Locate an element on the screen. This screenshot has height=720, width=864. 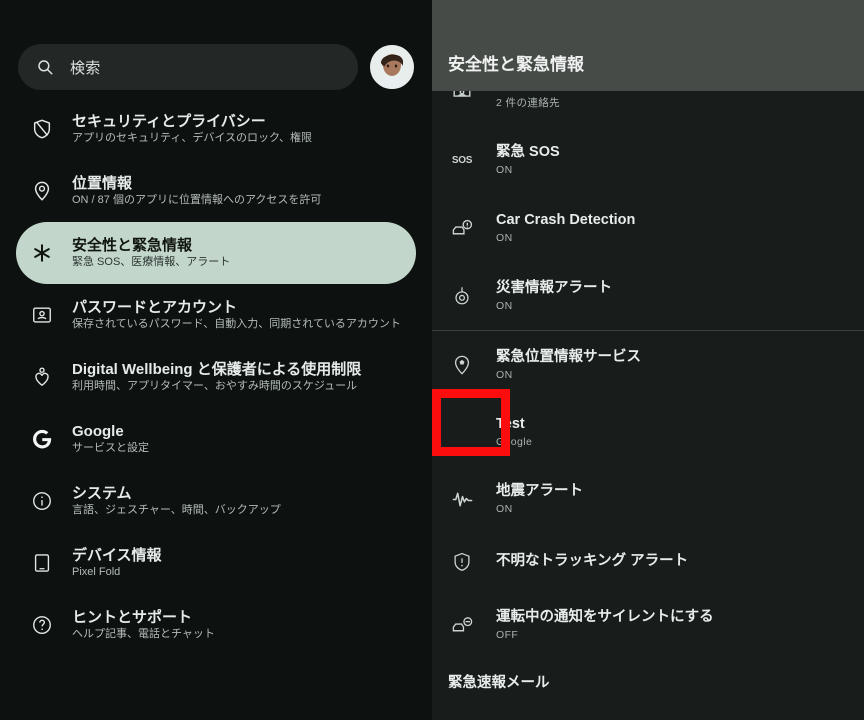
list-item-text: 緊急 SOS ON is located at coordinates (528, 160).